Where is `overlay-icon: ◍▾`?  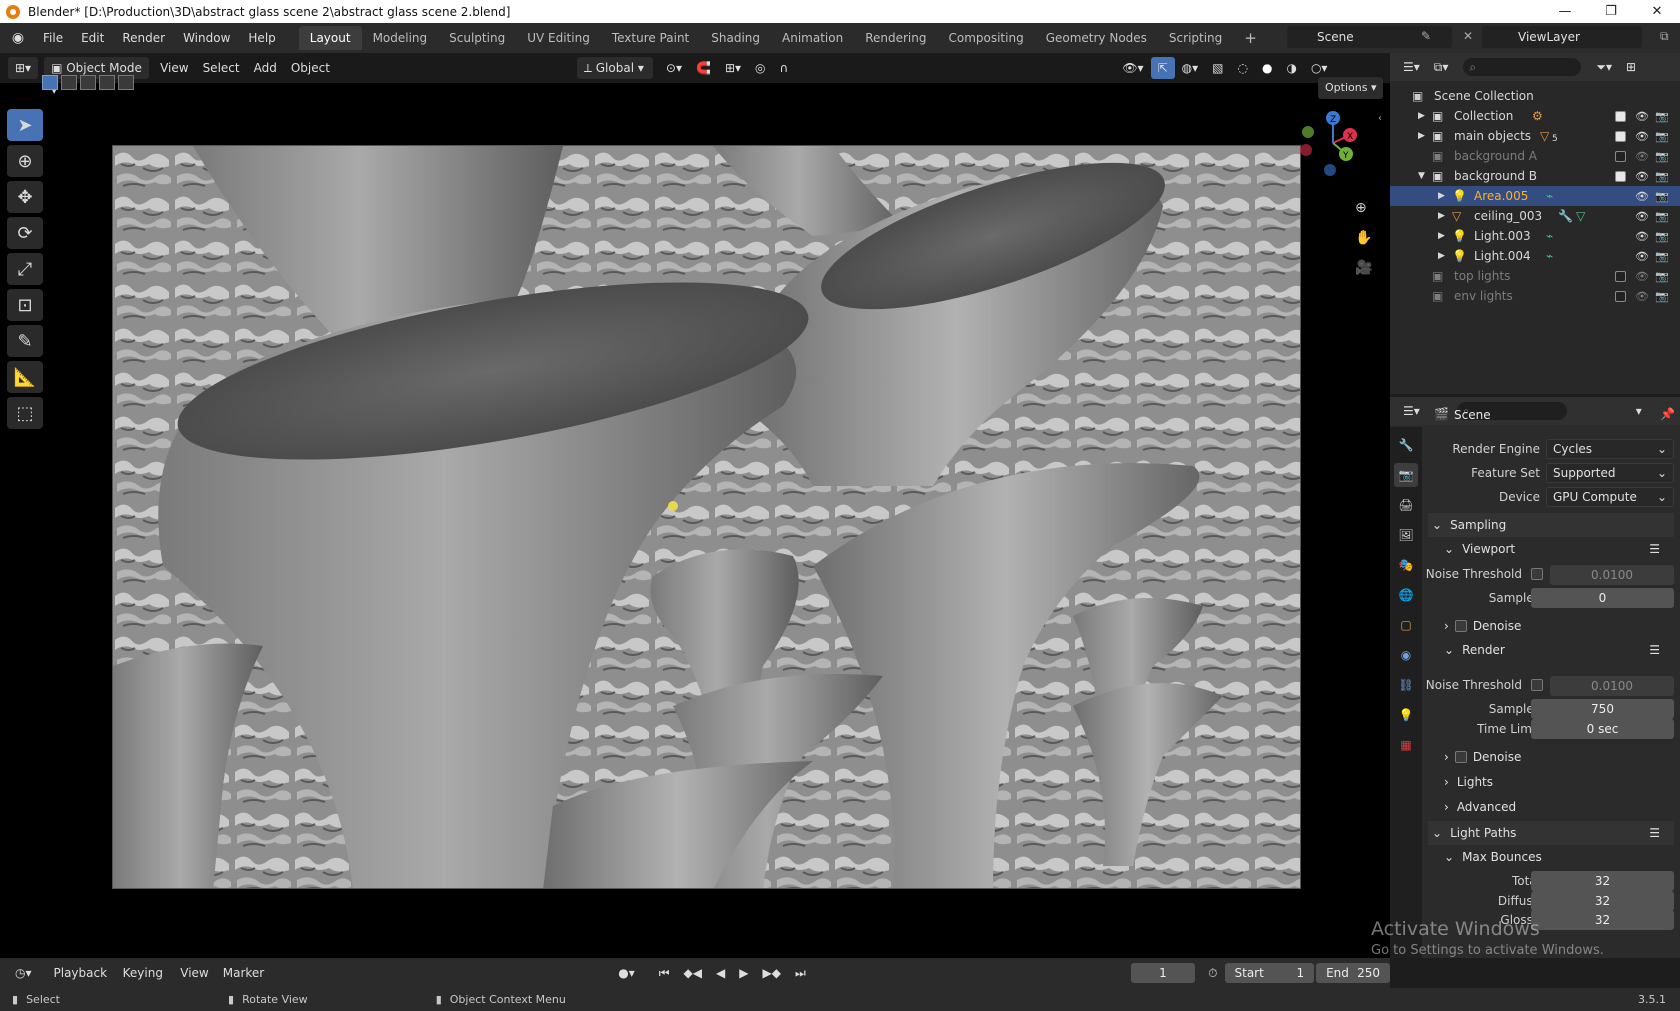 overlay-icon: ◍▾ is located at coordinates (1190, 68).